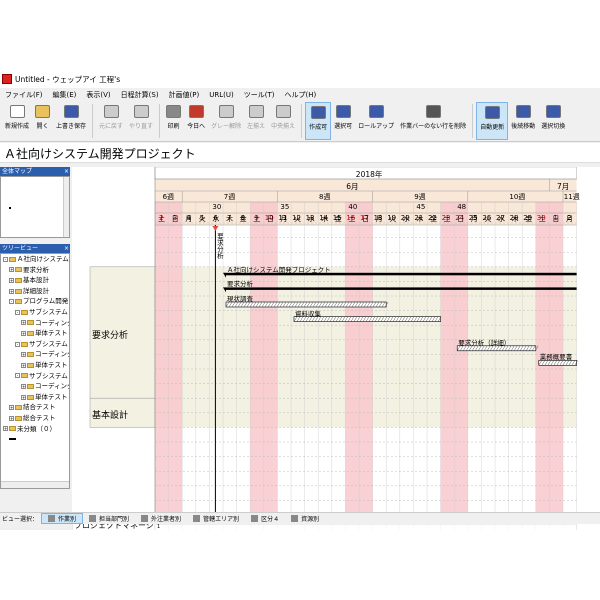 Image resolution: width=600 pixels, height=600 pixels. I want to click on weekday-label: 金, so click(529, 219).